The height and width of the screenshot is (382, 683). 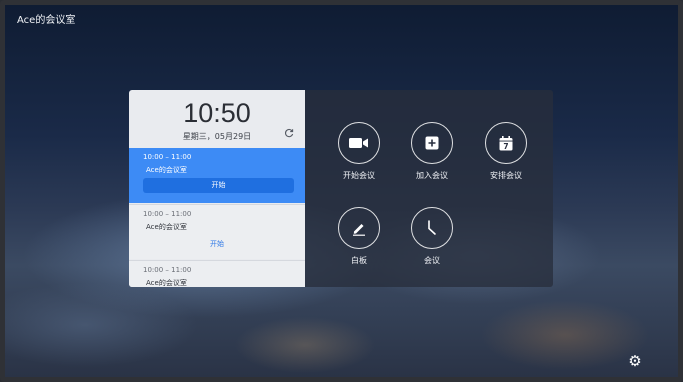 What do you see at coordinates (217, 273) in the screenshot?
I see `meeting-item: 10:00 – 11:00 Ace的会议室` at bounding box center [217, 273].